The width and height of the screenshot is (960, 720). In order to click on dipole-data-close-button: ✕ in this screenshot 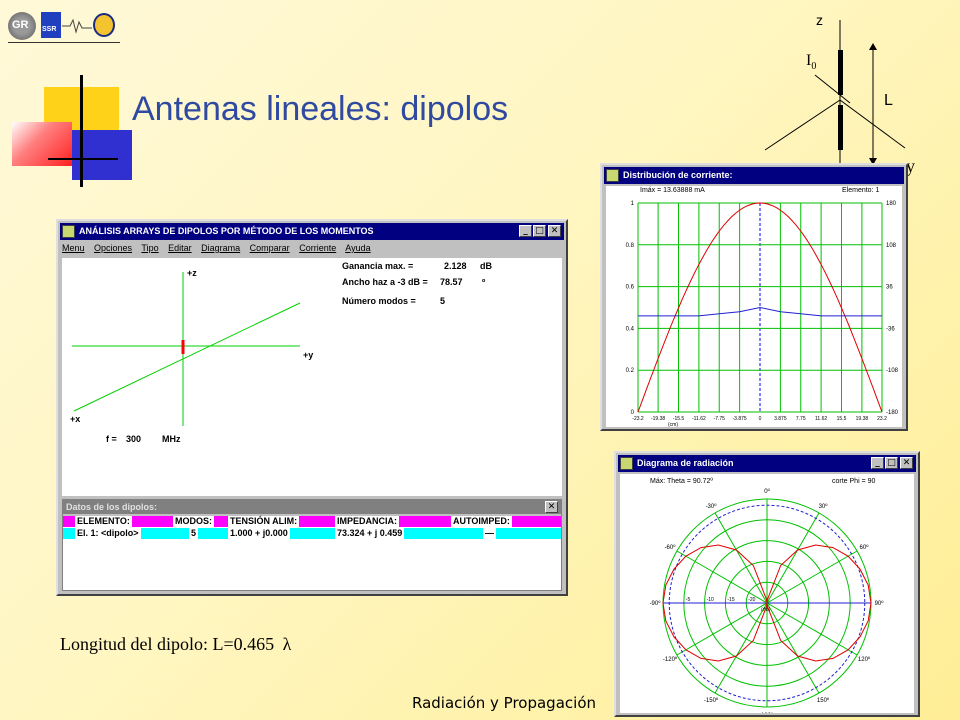, I will do `click(551, 507)`.